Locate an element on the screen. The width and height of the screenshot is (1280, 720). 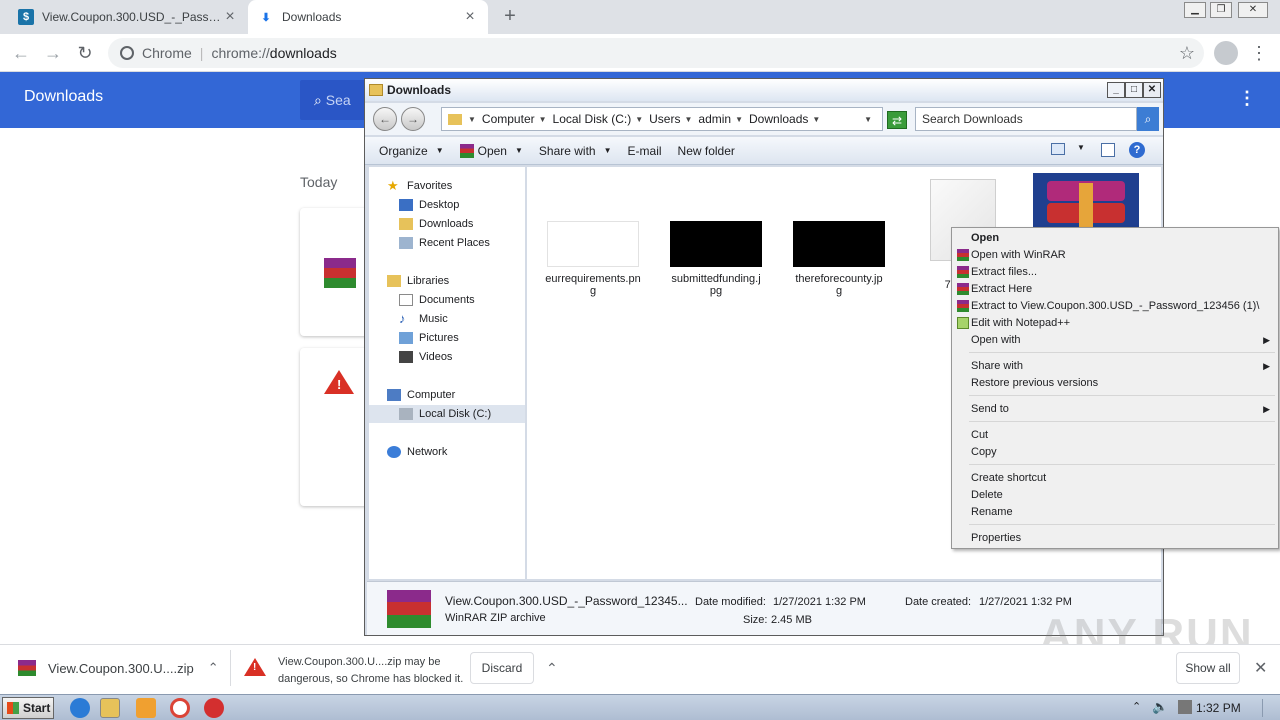
tab-downloads: ⬇ Downloads × is located at coordinates (368, 17).